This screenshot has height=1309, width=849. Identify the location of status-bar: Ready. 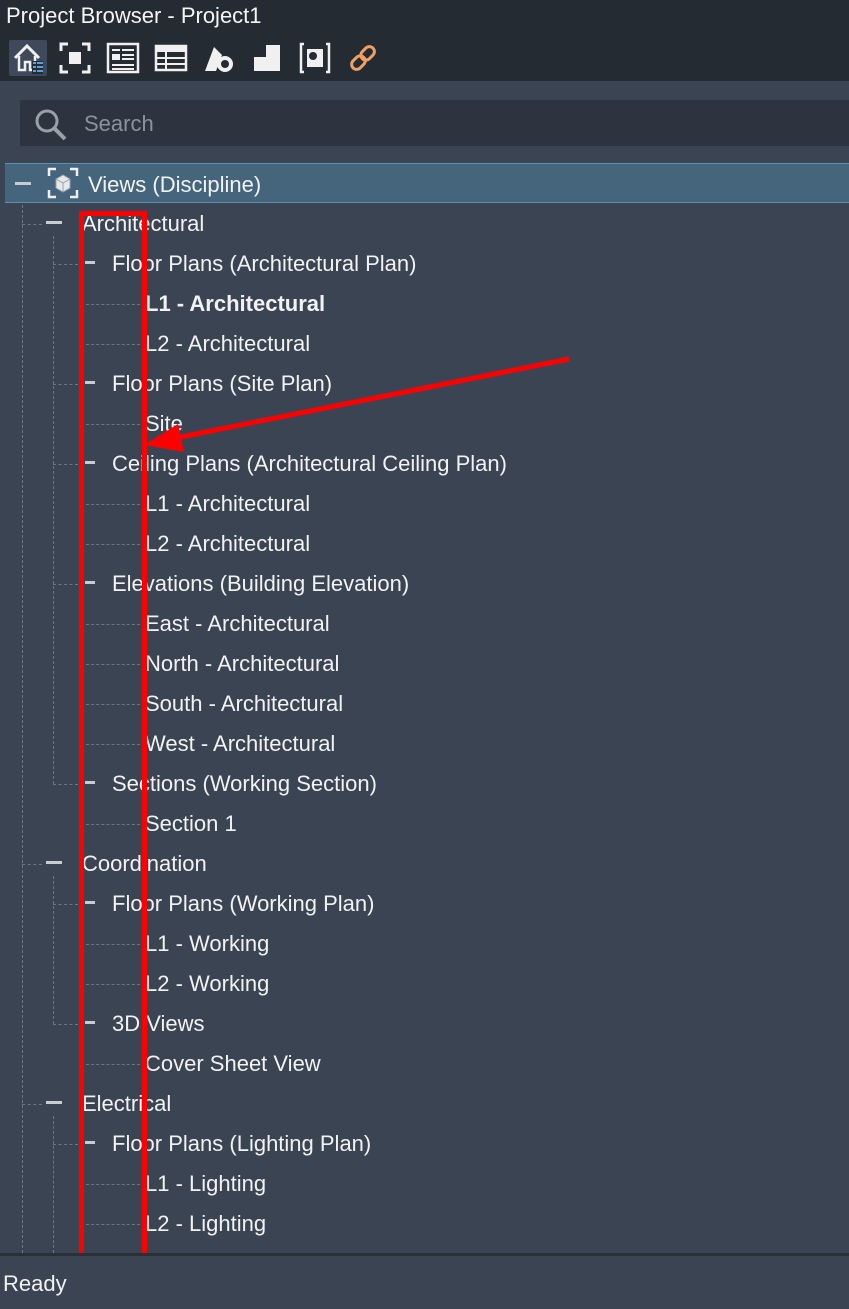
(424, 1281).